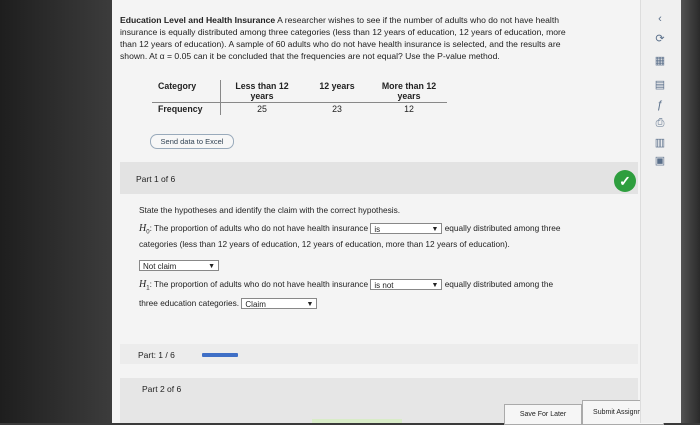  I want to click on col-header: More than 12 years, so click(409, 91).